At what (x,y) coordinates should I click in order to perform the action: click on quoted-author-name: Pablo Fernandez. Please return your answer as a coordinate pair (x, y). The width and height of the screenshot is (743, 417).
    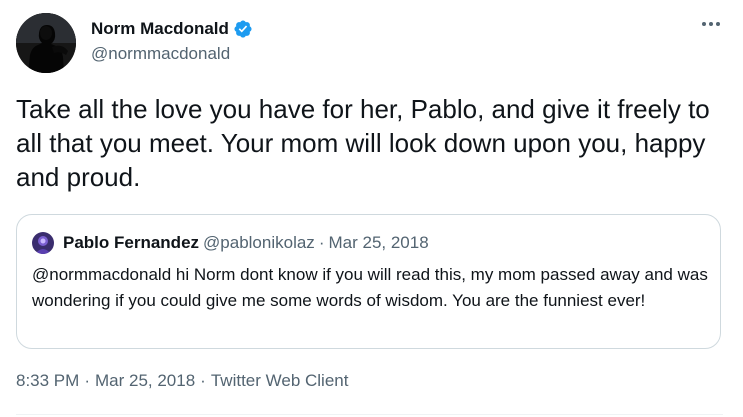
    Looking at the image, I should click on (131, 242).